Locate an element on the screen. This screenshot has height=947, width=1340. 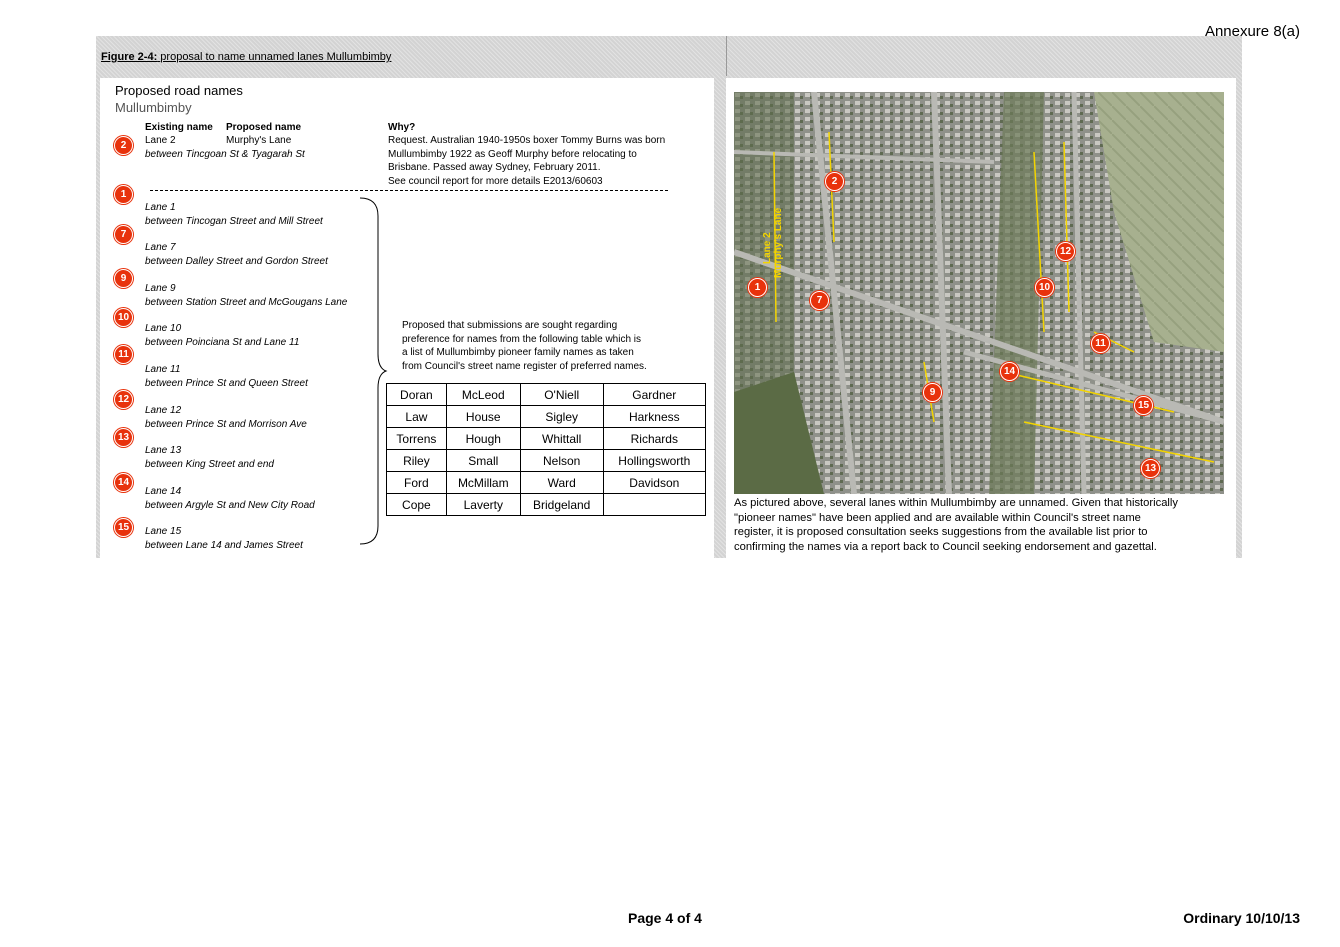
lane-name: Lane 15 is located at coordinates (163, 531).